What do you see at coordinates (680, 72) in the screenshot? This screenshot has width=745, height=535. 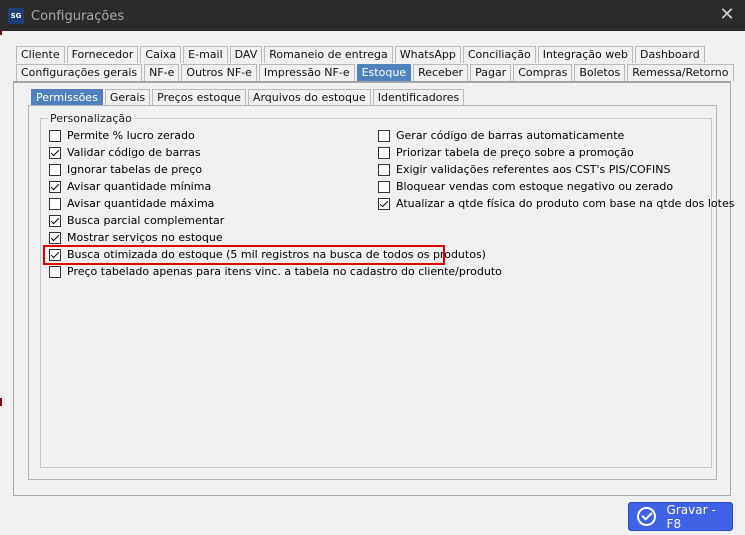 I see `tab-remessa-retorno: Remessa/Retorno` at bounding box center [680, 72].